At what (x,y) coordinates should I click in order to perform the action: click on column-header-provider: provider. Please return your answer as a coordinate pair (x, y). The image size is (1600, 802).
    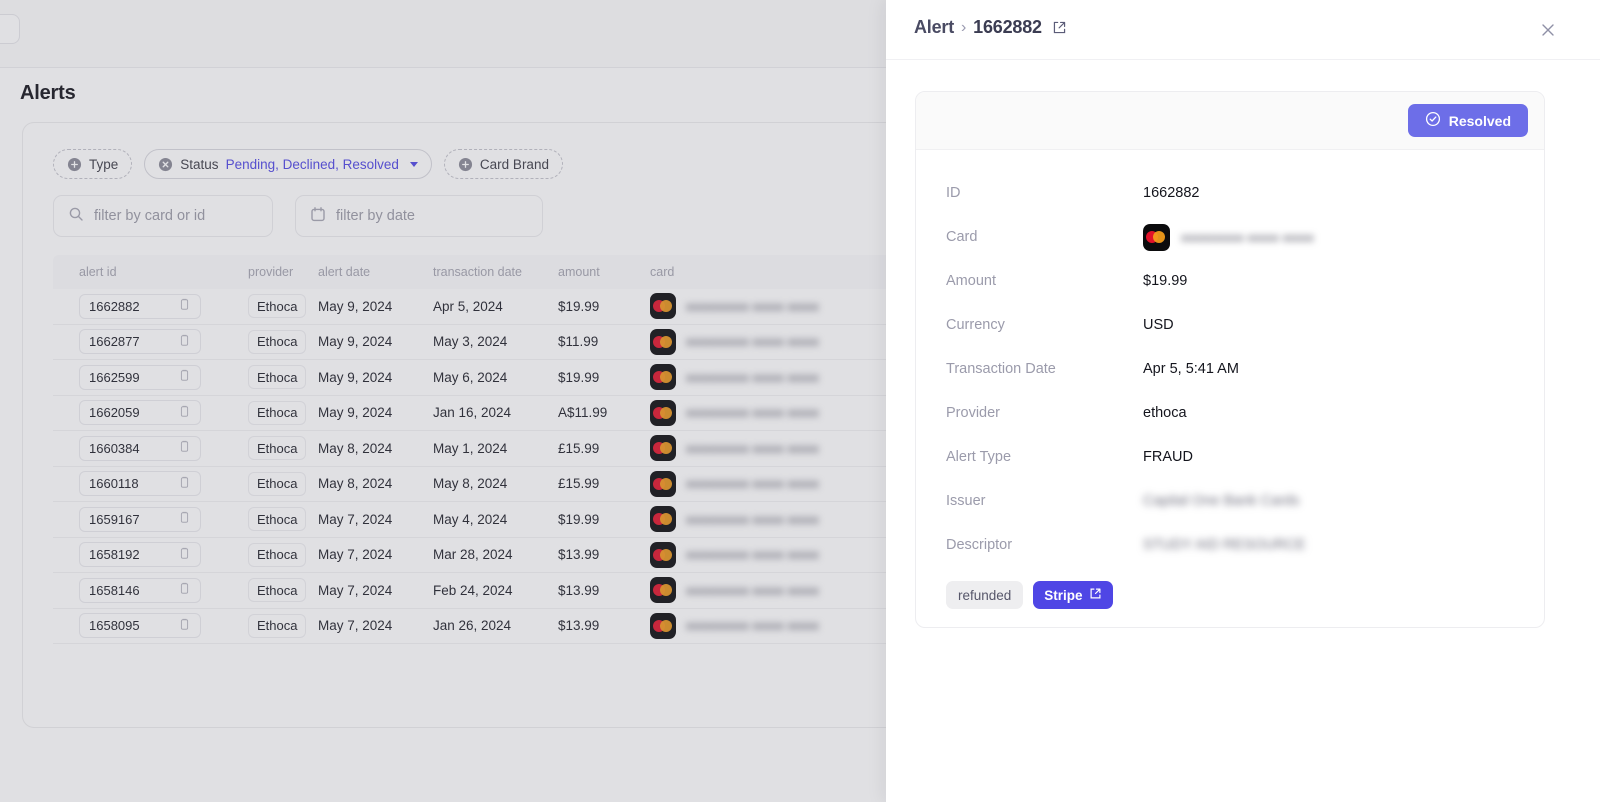
    Looking at the image, I should click on (271, 272).